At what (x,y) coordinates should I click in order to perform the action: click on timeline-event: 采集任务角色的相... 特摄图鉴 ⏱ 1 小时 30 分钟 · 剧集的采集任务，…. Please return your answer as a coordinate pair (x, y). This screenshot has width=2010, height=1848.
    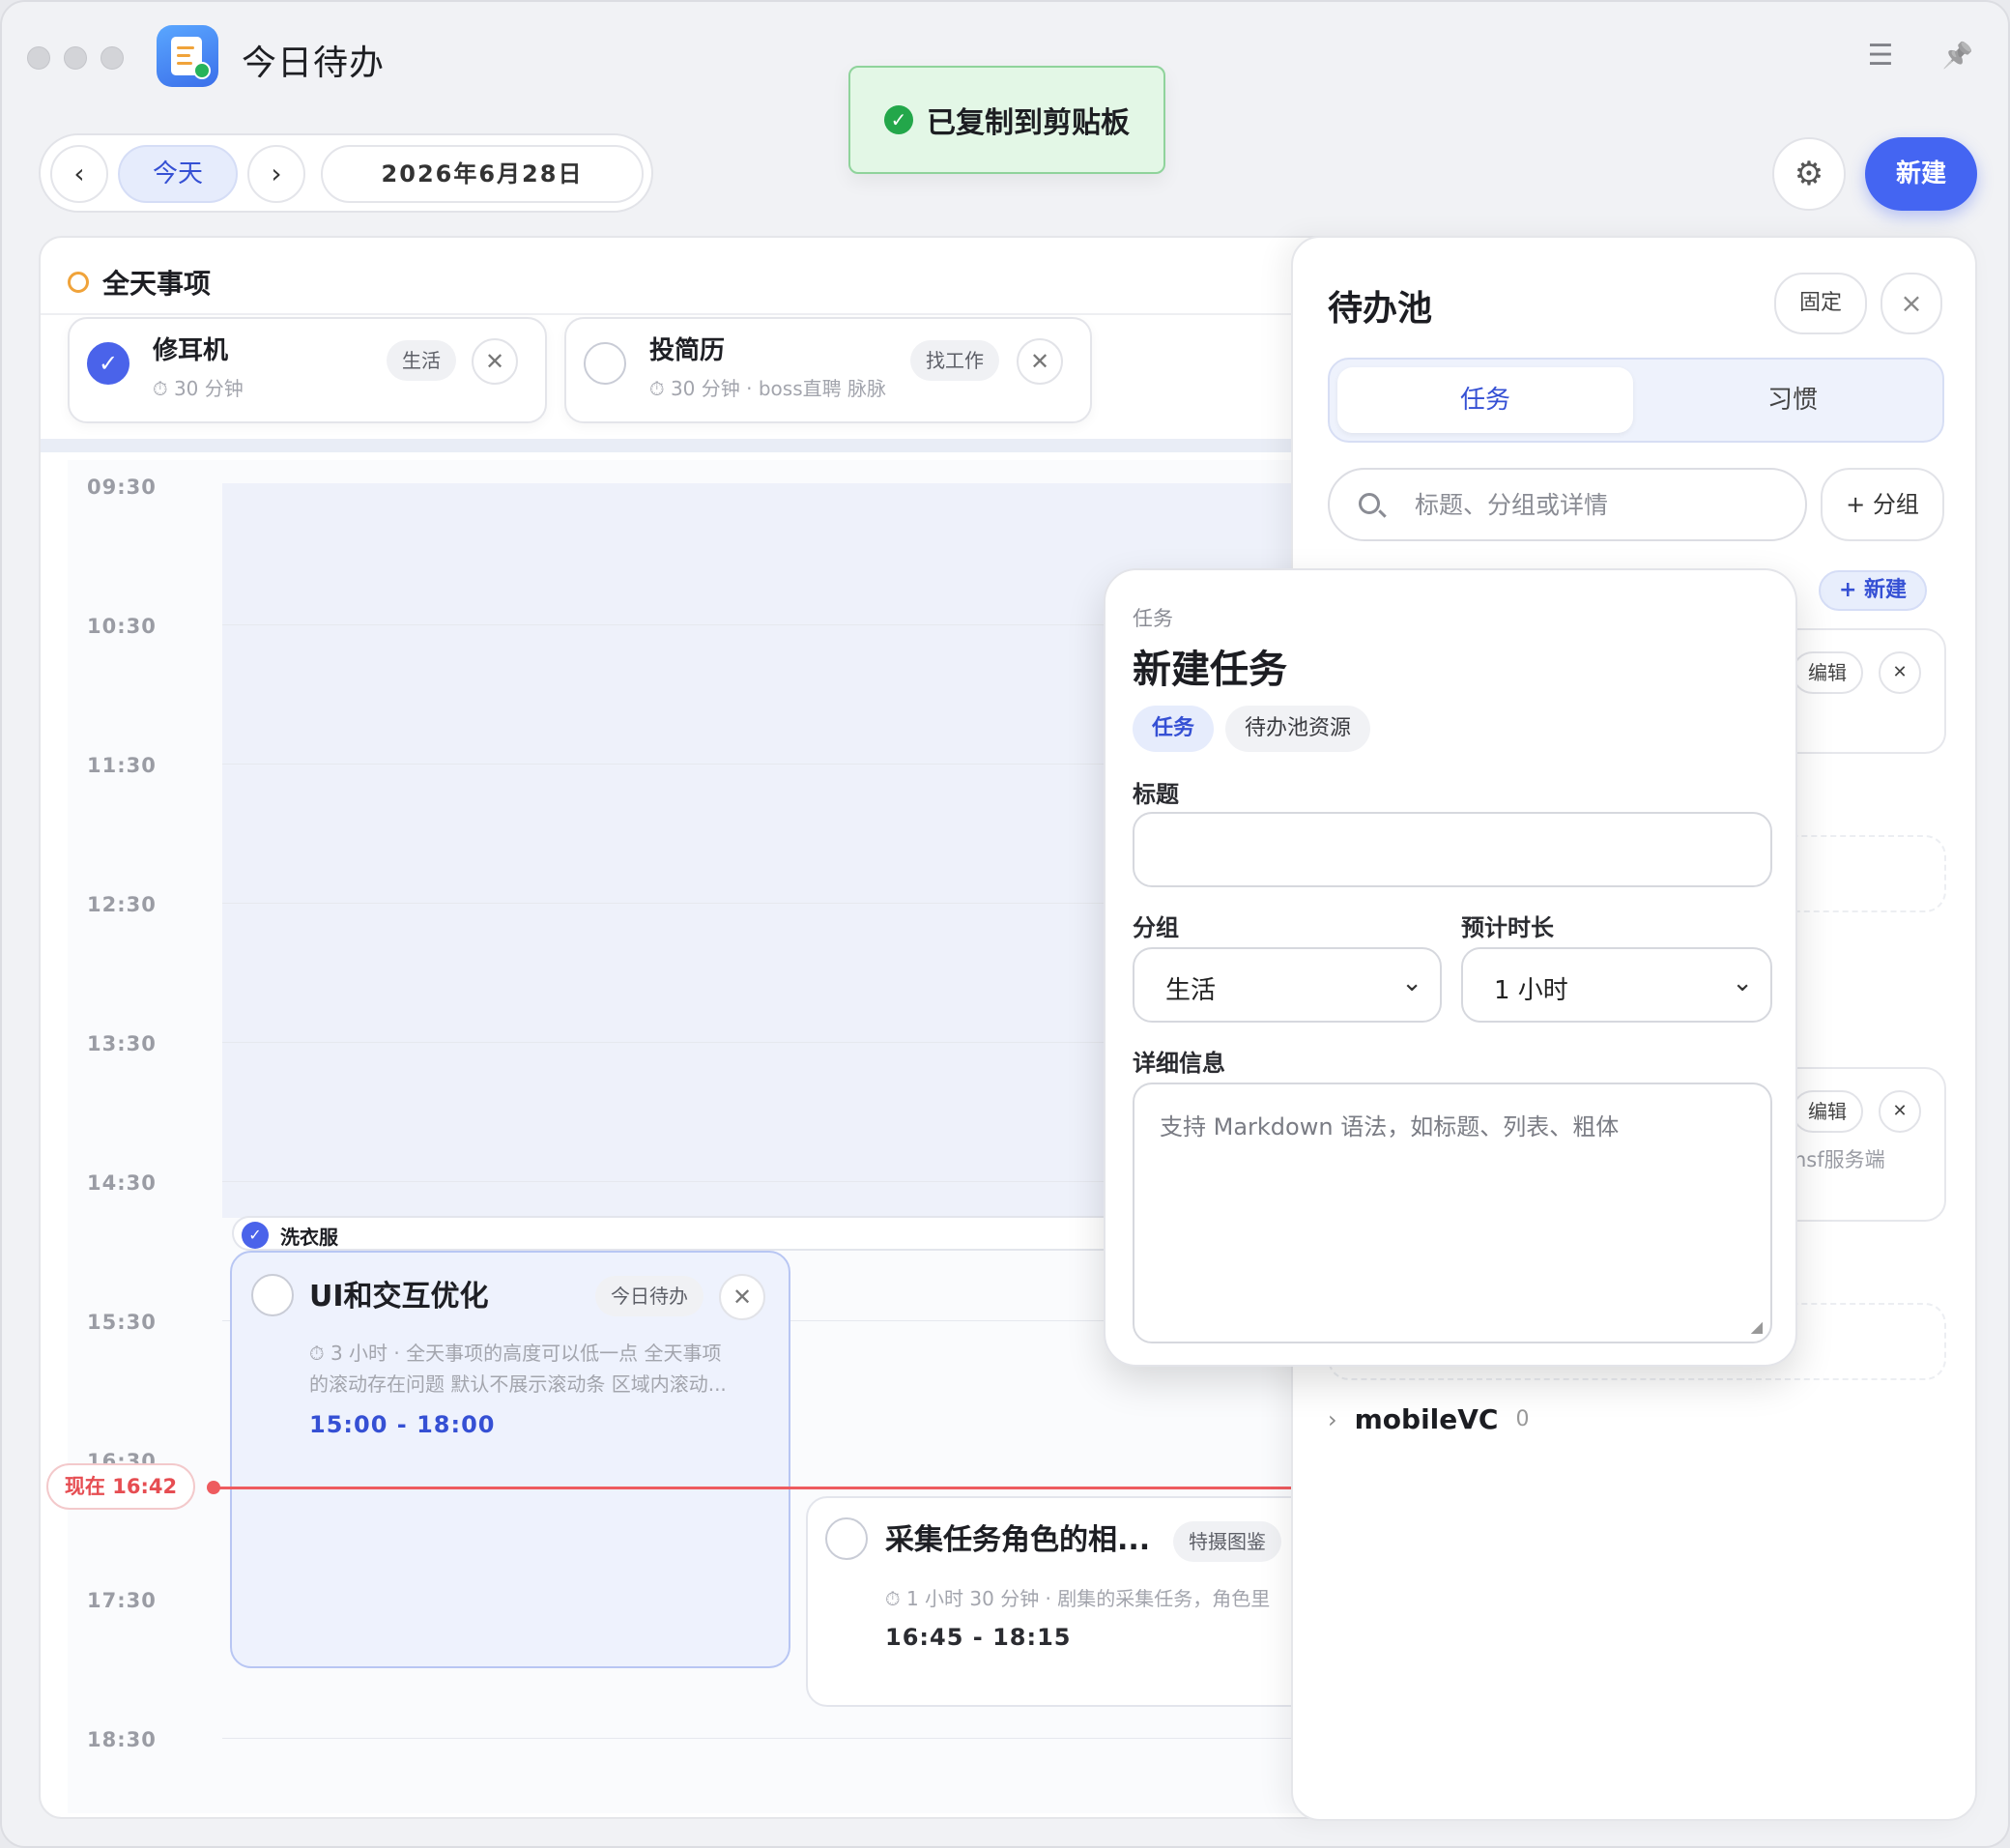
    Looking at the image, I should click on (1076, 1601).